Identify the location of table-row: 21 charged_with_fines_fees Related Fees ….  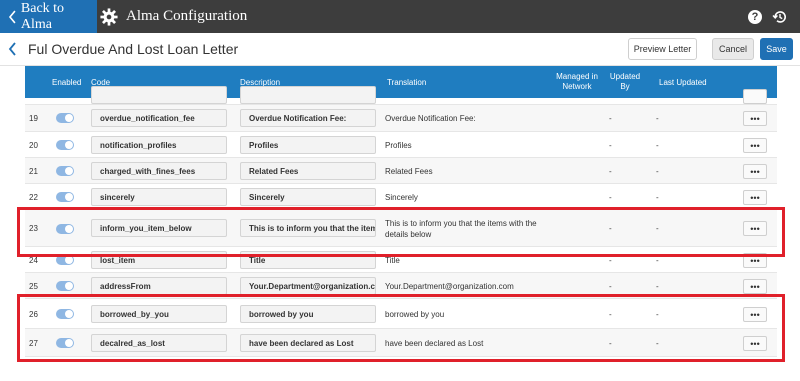
(401, 171).